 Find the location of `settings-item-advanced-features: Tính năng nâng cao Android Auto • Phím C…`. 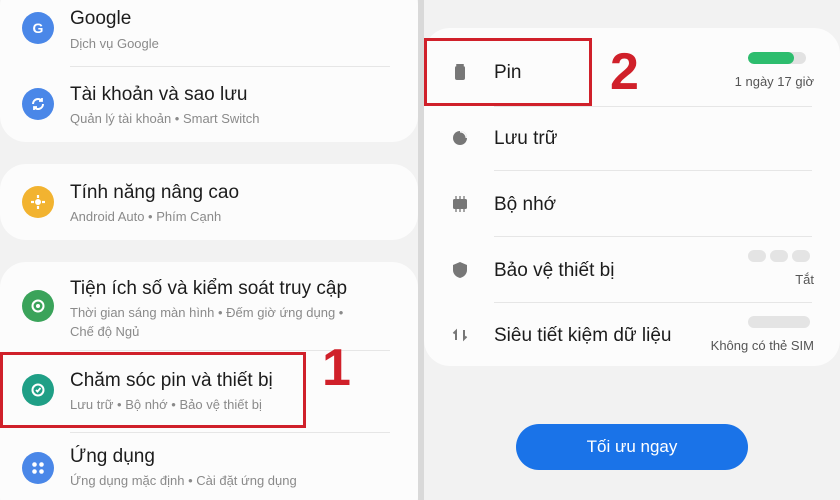

settings-item-advanced-features: Tính năng nâng cao Android Auto • Phím C… is located at coordinates (209, 202).